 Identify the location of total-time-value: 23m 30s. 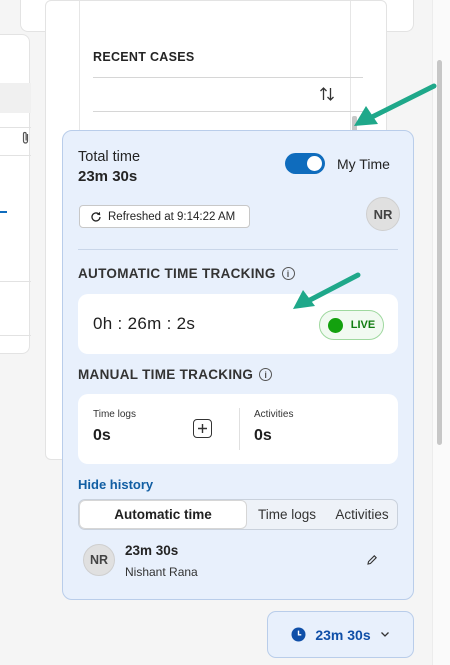
(108, 176).